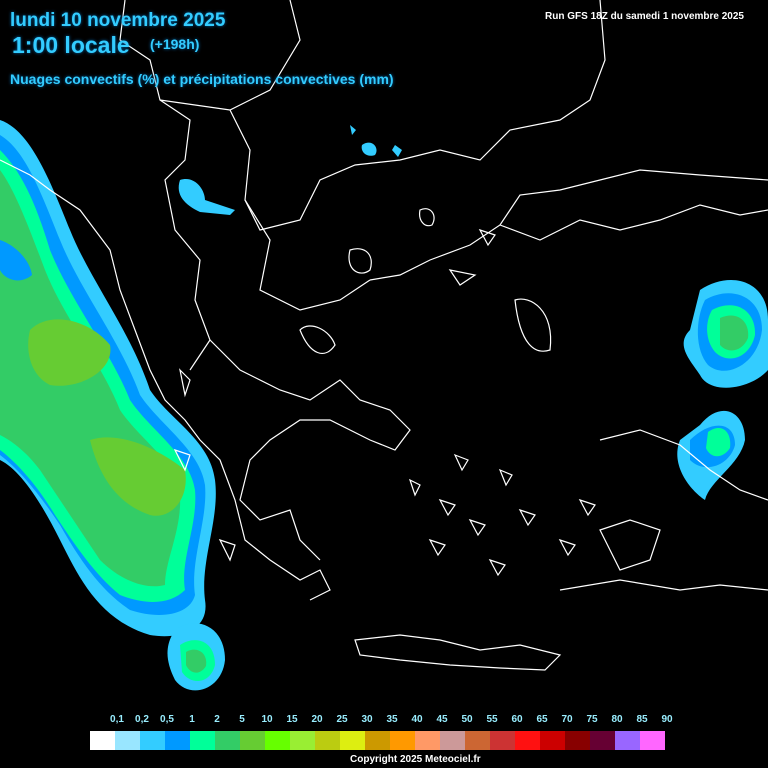 This screenshot has width=768, height=768. Describe the element at coordinates (292, 719) in the screenshot. I see `legend-label: 15` at that location.